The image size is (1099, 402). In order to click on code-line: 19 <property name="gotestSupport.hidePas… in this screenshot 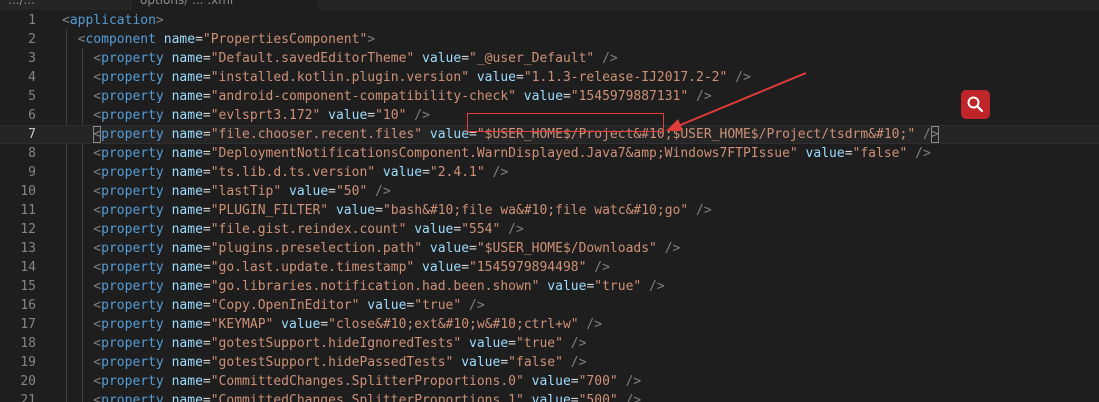, I will do `click(549, 362)`.